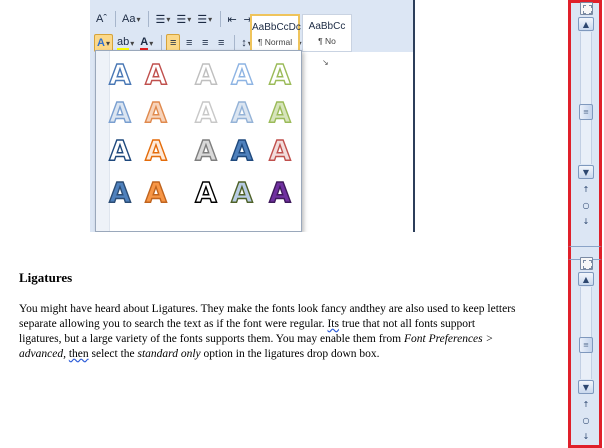 This screenshot has height=448, width=604. Describe the element at coordinates (333, 324) in the screenshot. I see `spelling-squiggle-text: Its` at that location.